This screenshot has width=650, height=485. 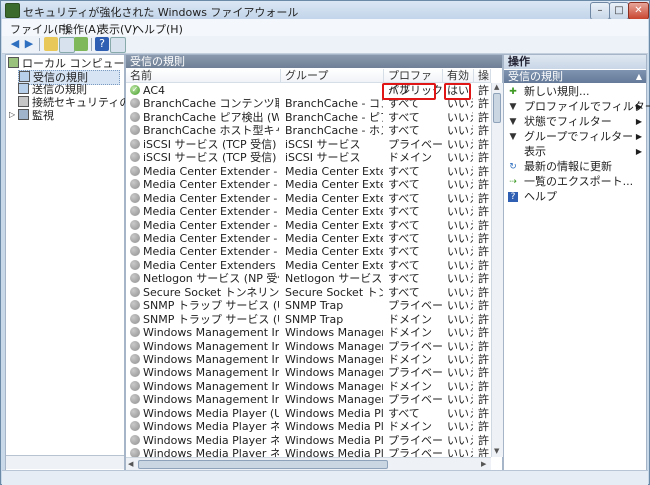 What do you see at coordinates (52, 89) in the screenshot?
I see `tree-item-outbound-rules: 送信の規則` at bounding box center [52, 89].